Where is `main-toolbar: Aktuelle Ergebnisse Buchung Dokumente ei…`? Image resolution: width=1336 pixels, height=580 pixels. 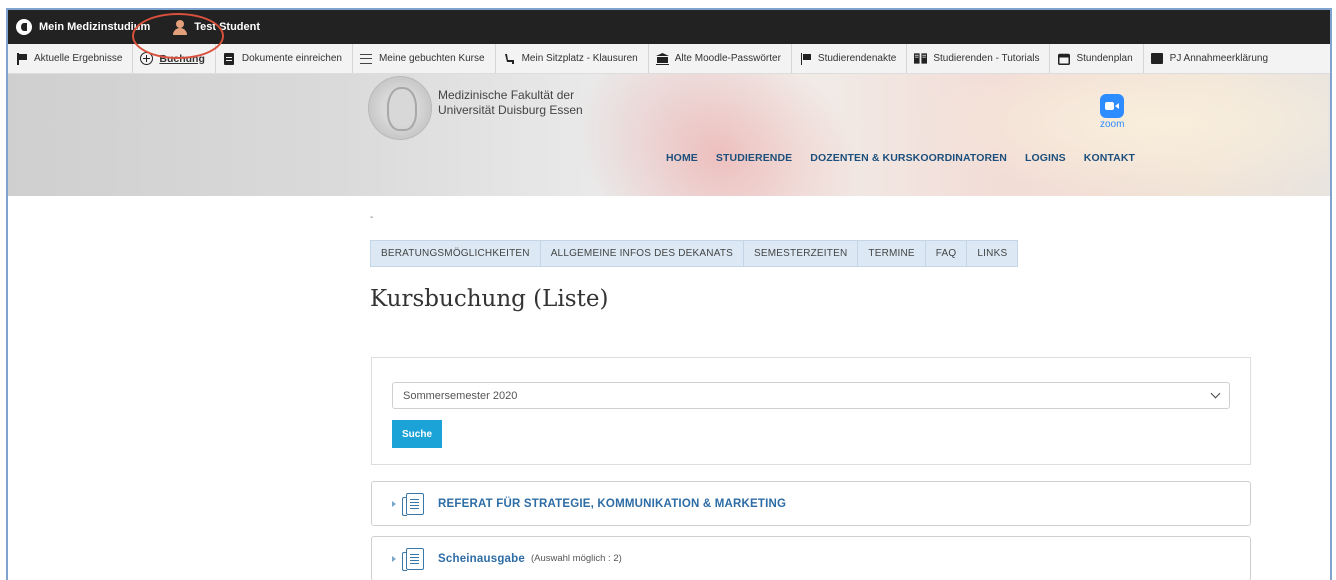
main-toolbar: Aktuelle Ergebnisse Buchung Dokumente ei… is located at coordinates (669, 59).